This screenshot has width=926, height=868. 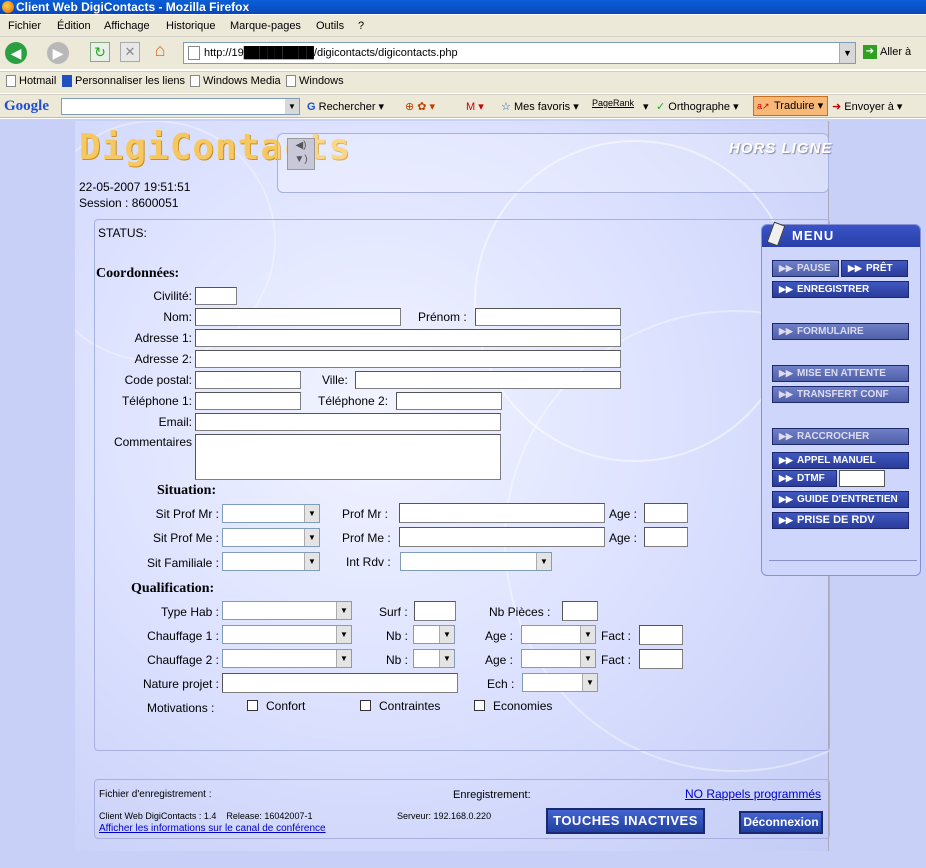 What do you see at coordinates (287, 634) in the screenshot?
I see `chauffage1-select: ▼` at bounding box center [287, 634].